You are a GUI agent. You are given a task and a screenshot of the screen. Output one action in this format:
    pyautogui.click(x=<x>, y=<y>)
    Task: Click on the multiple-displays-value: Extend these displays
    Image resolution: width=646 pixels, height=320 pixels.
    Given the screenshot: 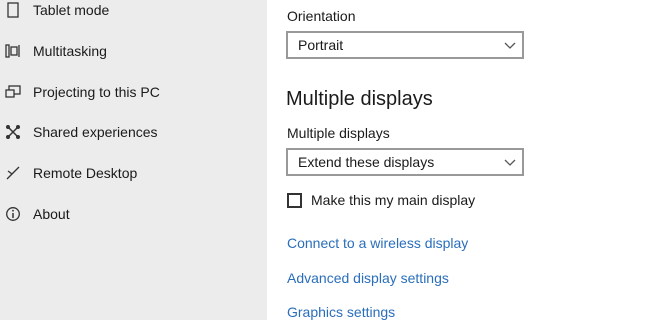 What is the action you would take?
    pyautogui.click(x=366, y=162)
    